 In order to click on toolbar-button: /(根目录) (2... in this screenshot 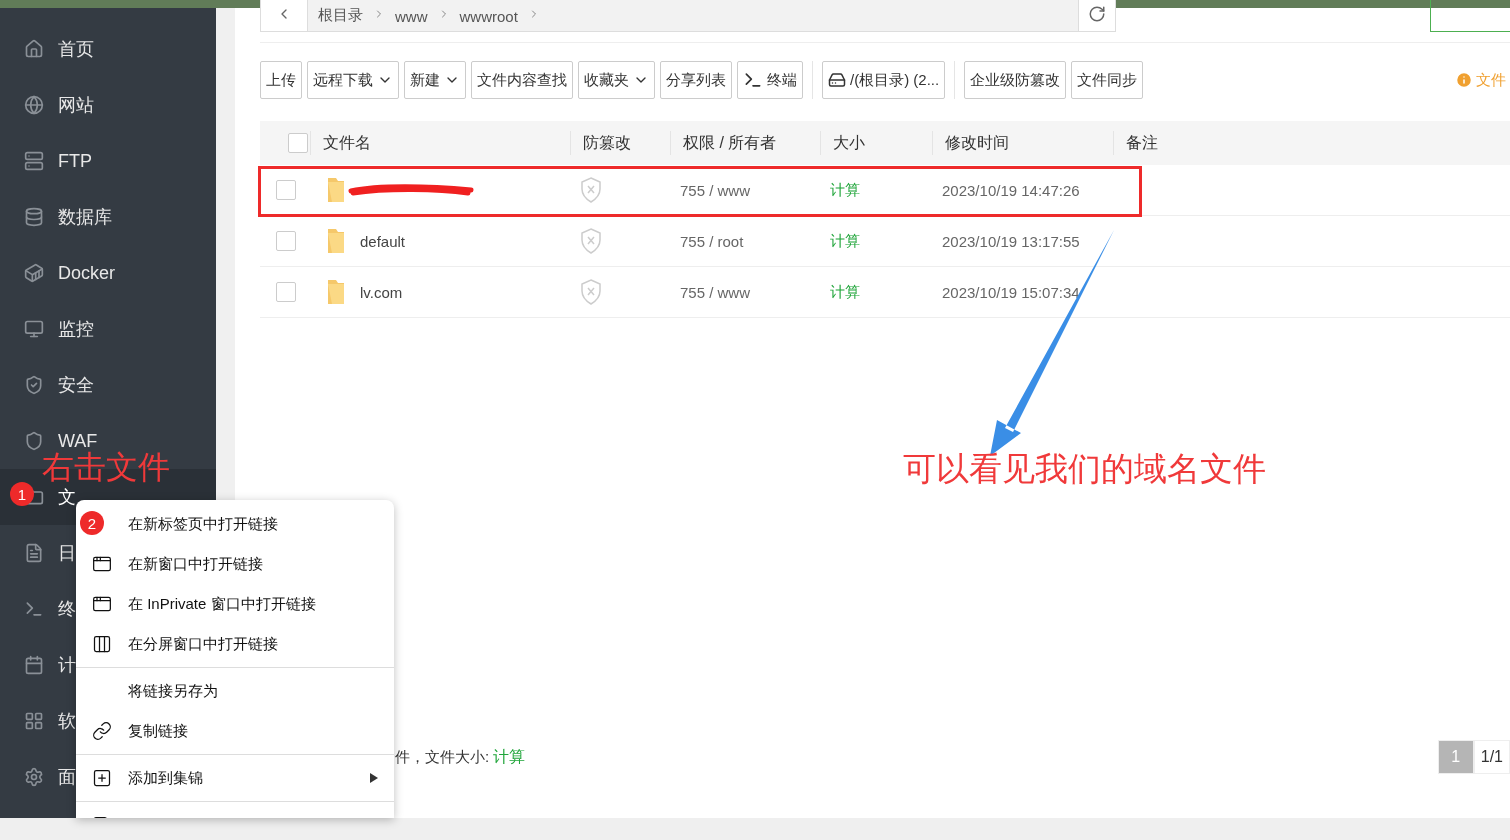, I will do `click(884, 80)`.